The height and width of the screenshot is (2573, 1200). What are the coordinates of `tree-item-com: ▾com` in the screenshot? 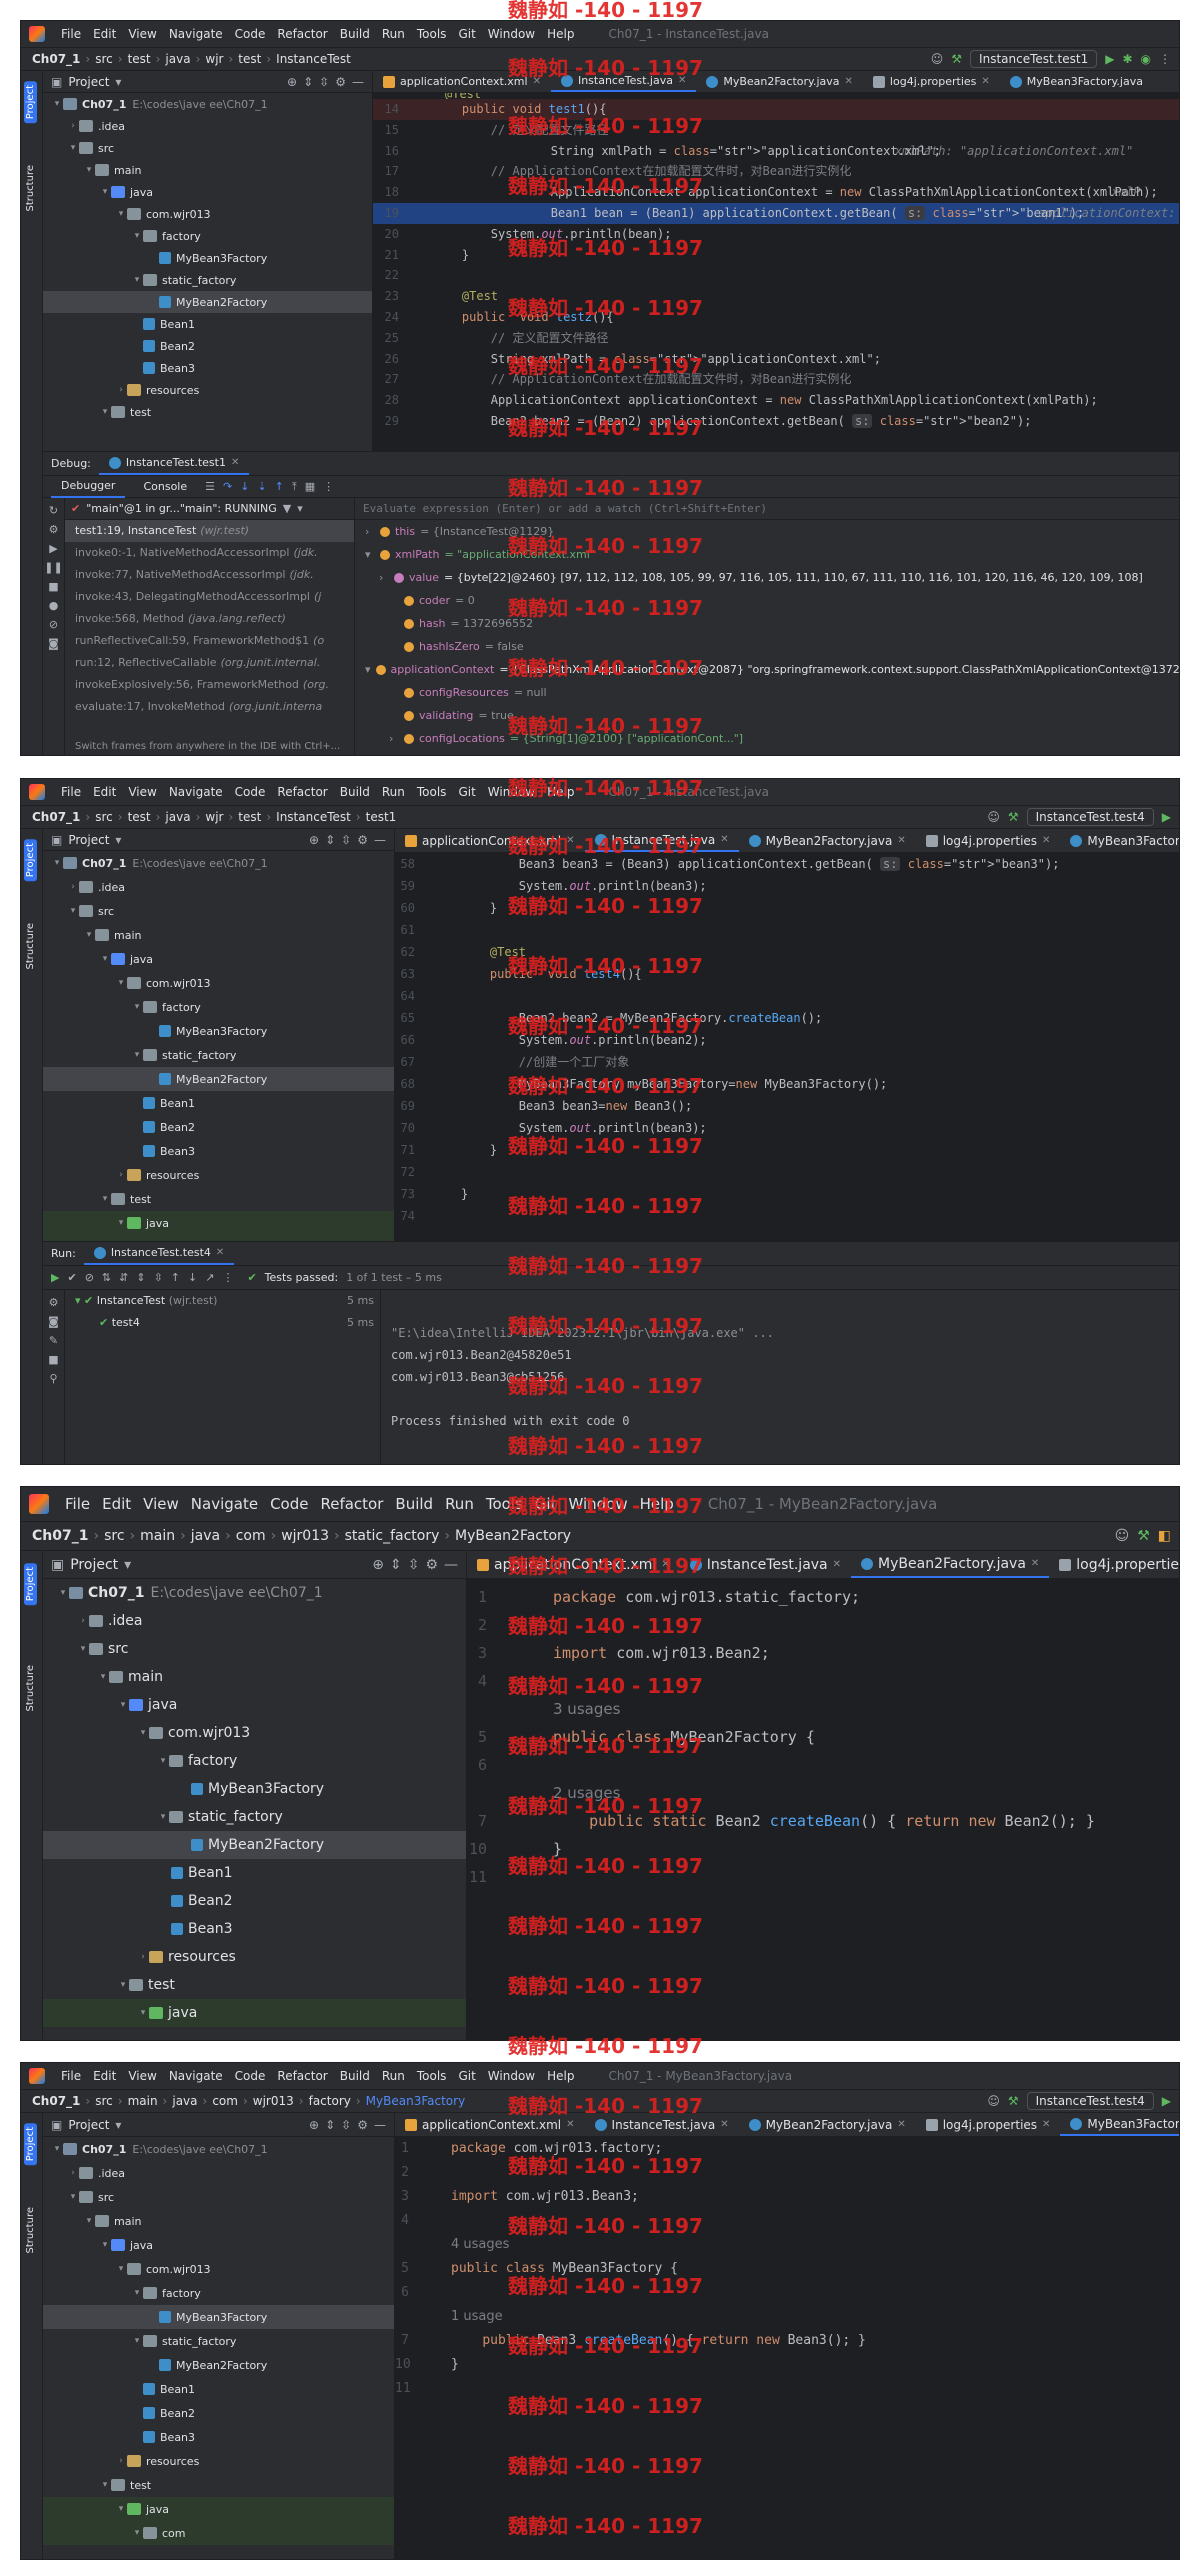 It's located at (218, 2533).